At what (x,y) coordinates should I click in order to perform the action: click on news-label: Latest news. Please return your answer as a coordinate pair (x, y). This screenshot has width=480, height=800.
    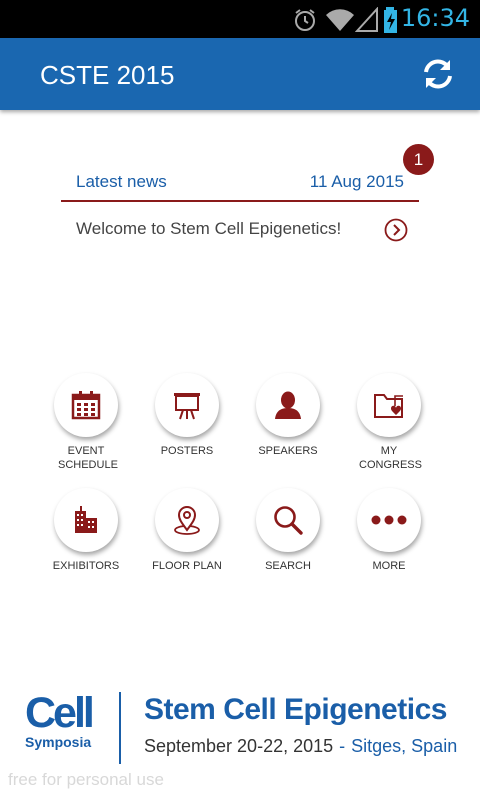
    Looking at the image, I should click on (121, 181).